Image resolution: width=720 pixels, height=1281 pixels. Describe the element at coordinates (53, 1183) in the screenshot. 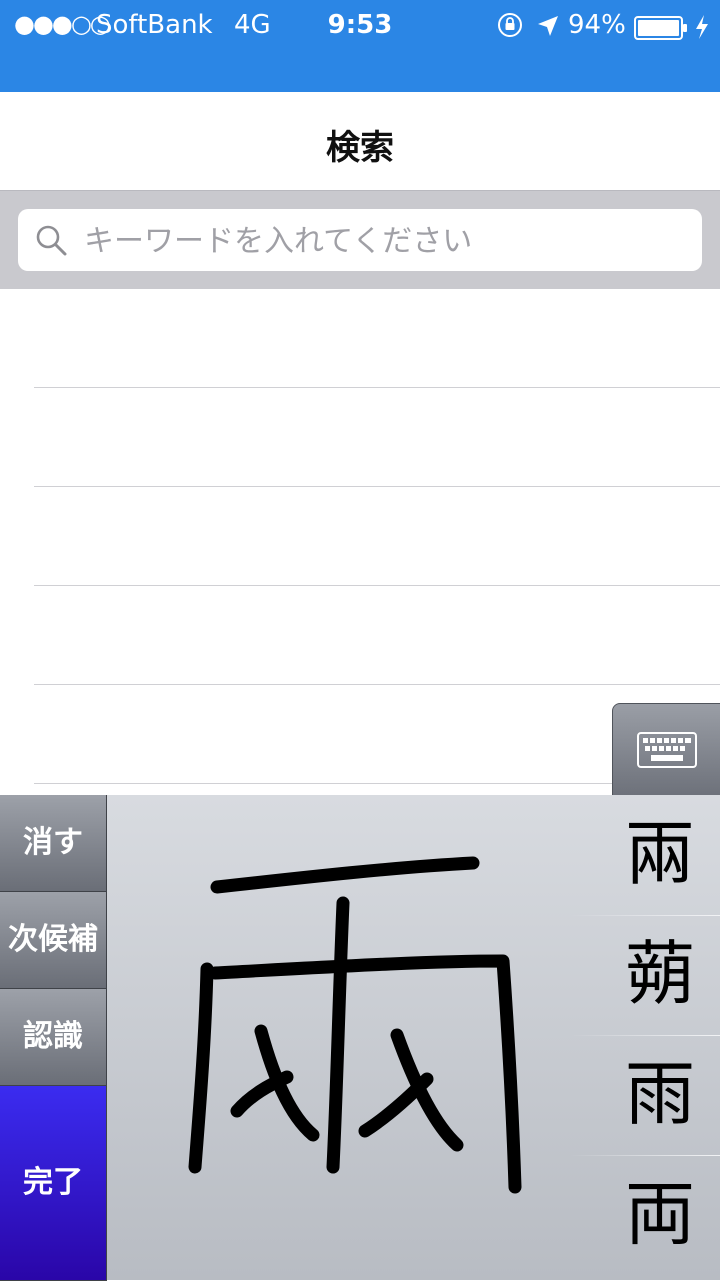

I see `done-button: 完了` at that location.